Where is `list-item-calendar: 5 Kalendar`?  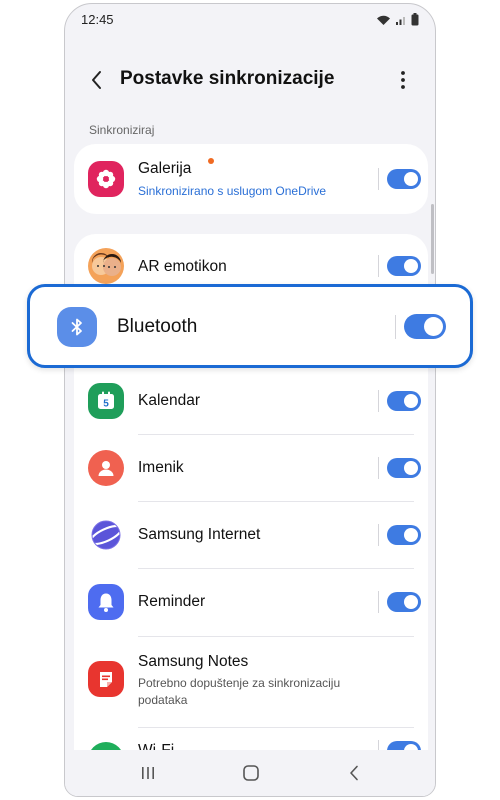 list-item-calendar: 5 Kalendar is located at coordinates (251, 401).